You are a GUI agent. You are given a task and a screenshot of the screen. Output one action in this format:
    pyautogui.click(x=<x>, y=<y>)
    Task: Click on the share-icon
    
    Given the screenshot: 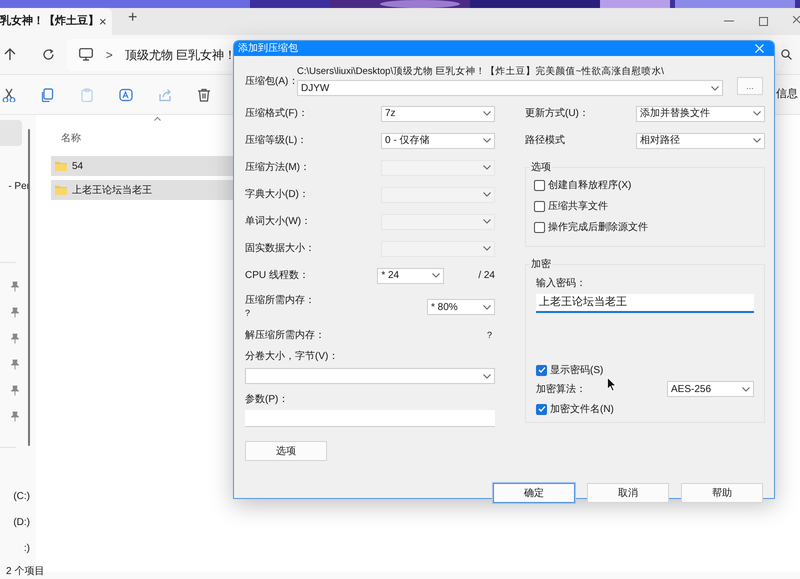 What is the action you would take?
    pyautogui.click(x=165, y=95)
    